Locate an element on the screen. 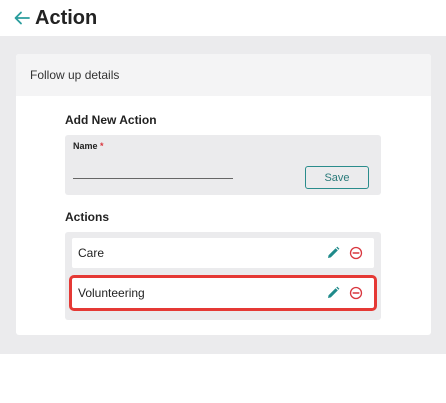 This screenshot has height=403, width=446. page-title: Action is located at coordinates (66, 18).